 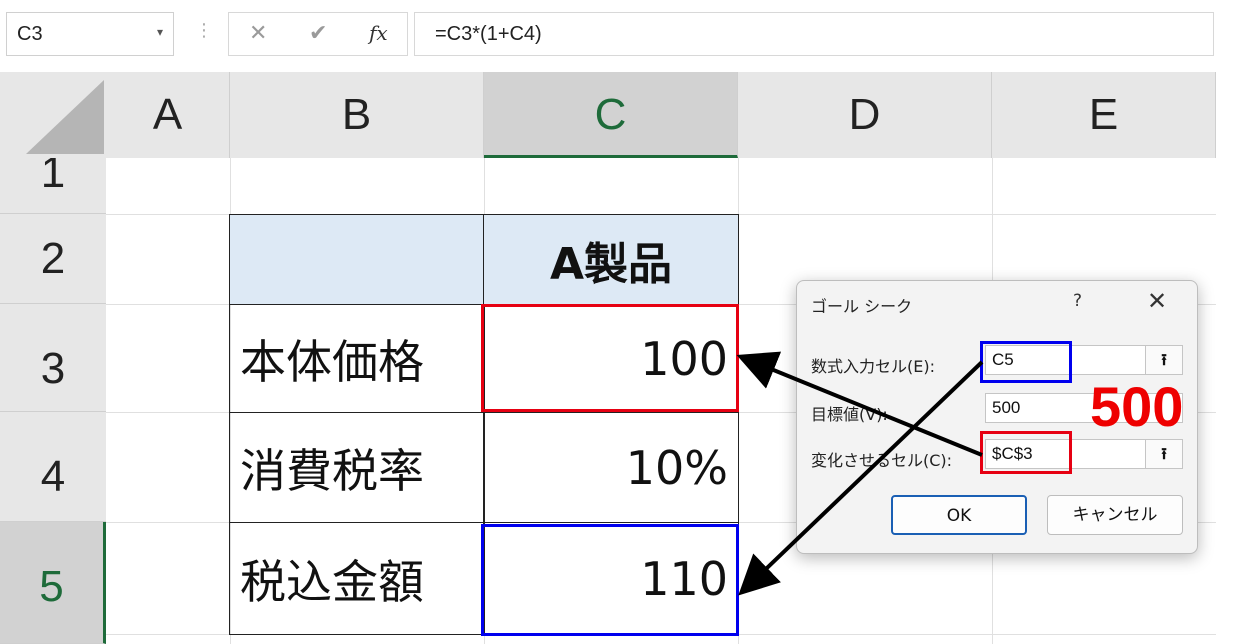 What do you see at coordinates (90, 34) in the screenshot?
I see `name-box: C3 ▾` at bounding box center [90, 34].